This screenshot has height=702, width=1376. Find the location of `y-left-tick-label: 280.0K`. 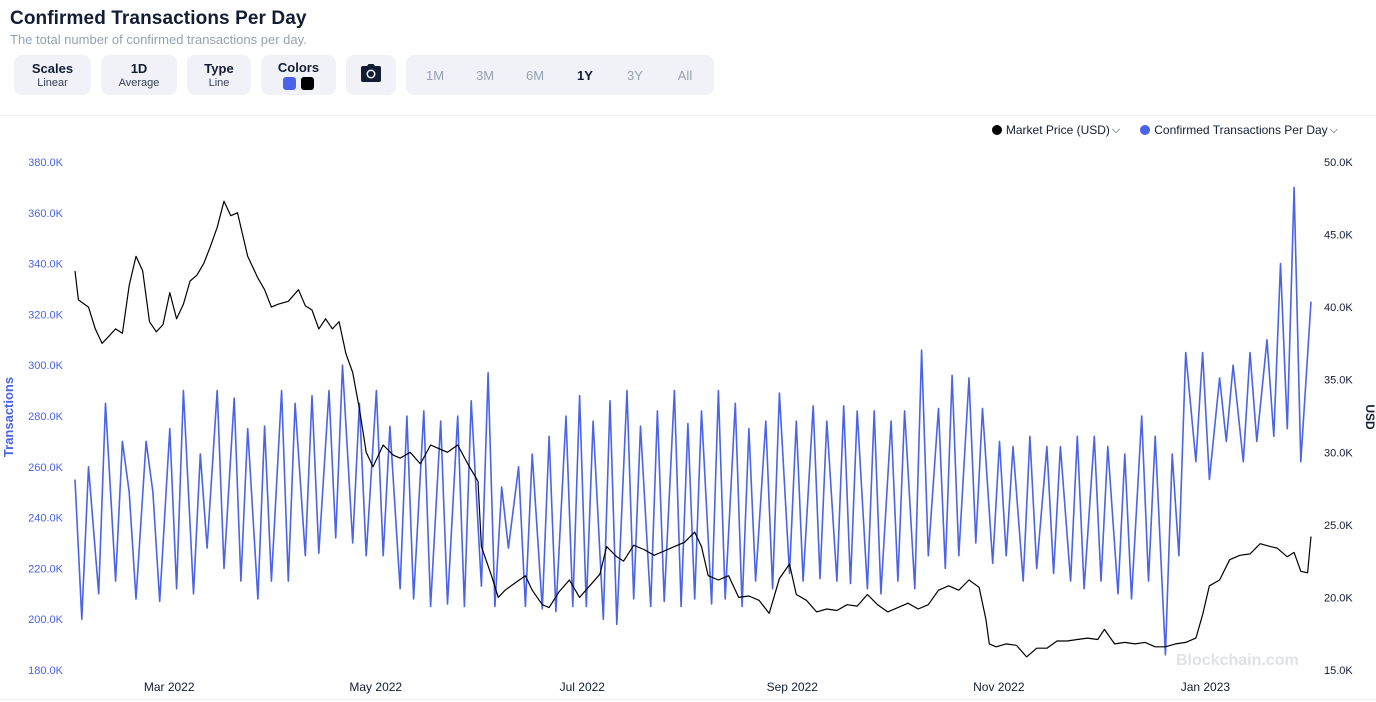

y-left-tick-label: 280.0K is located at coordinates (46, 417).